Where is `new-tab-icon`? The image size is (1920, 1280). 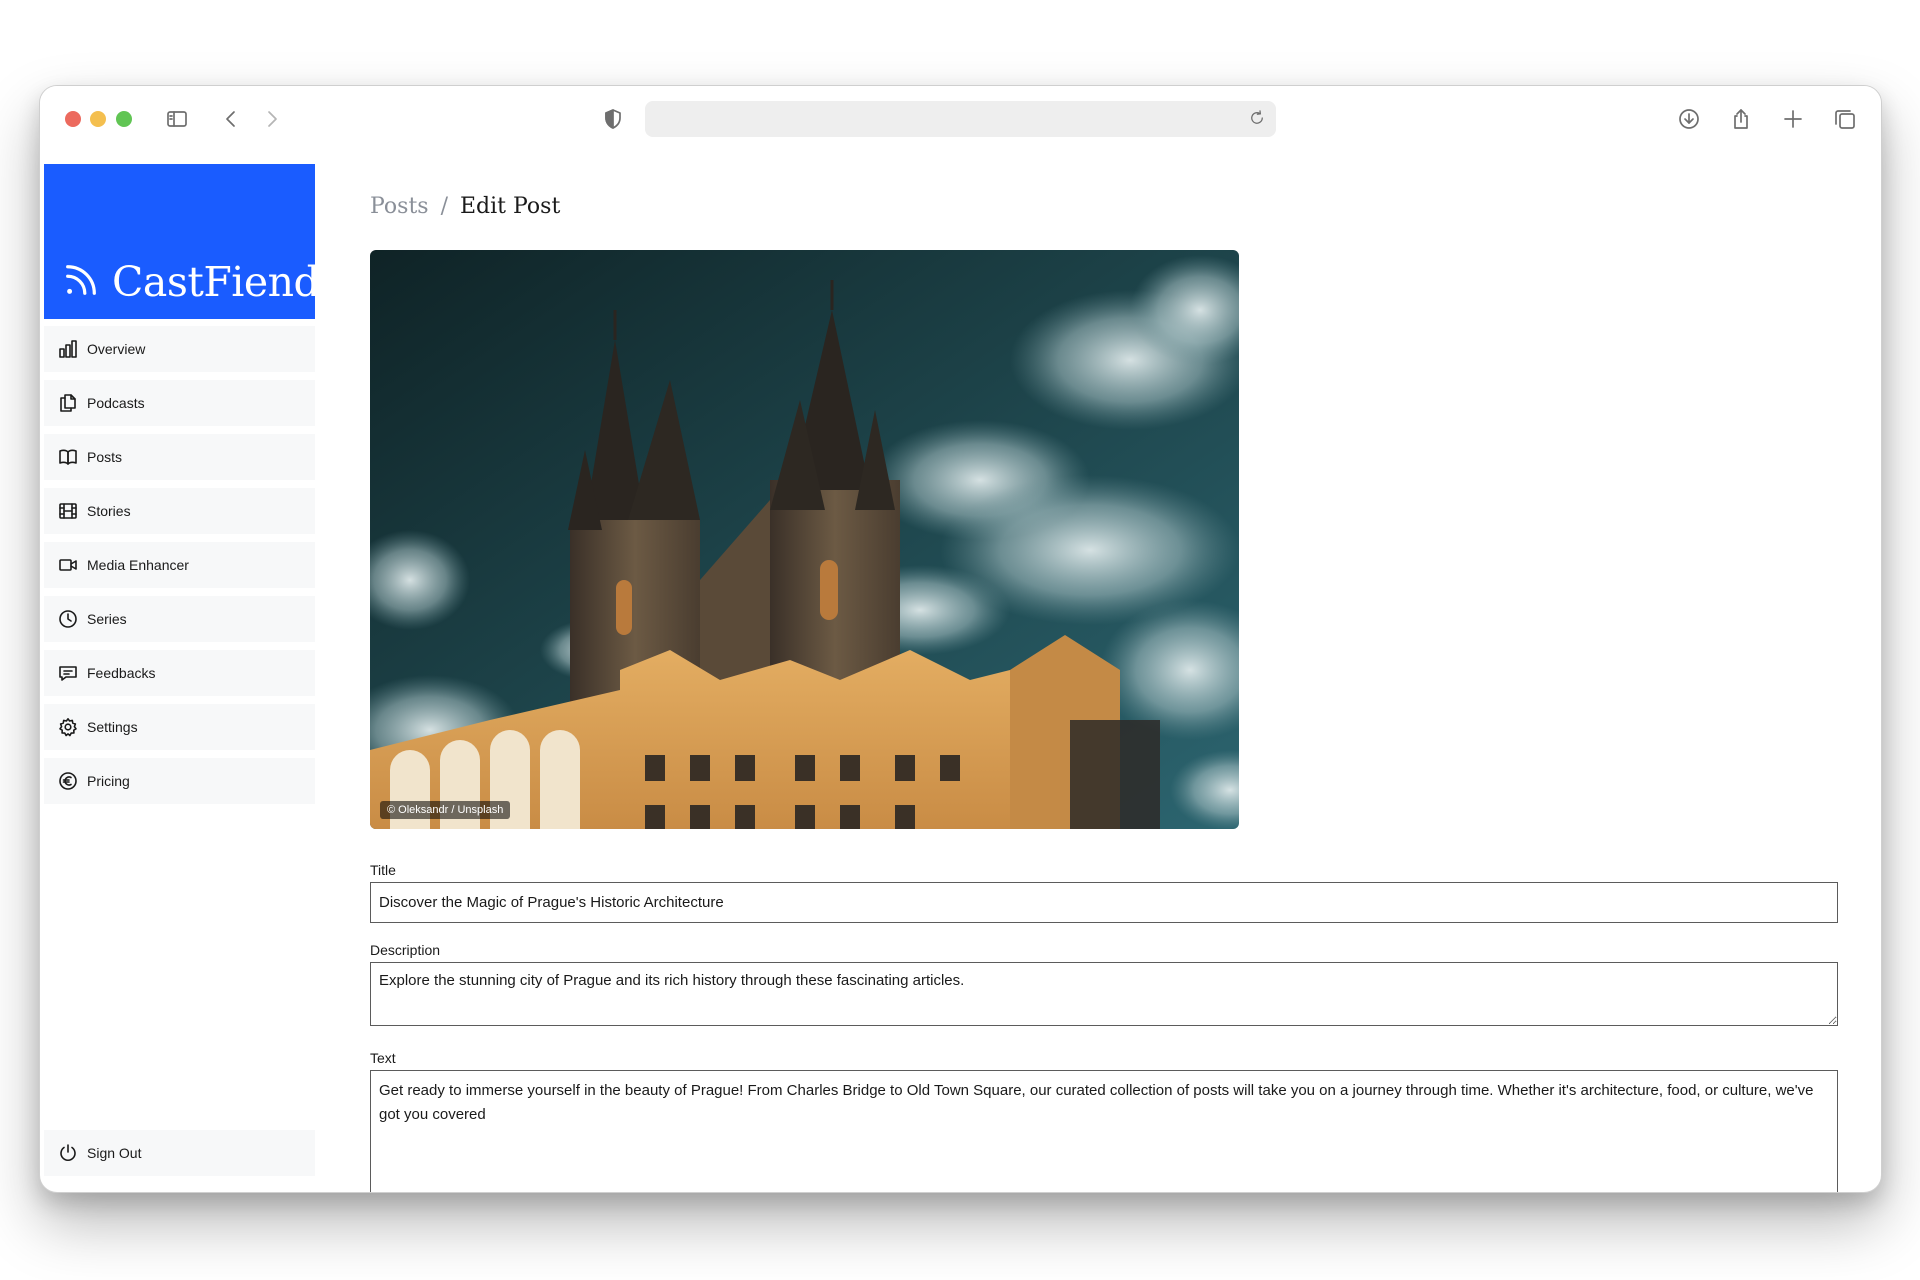
new-tab-icon is located at coordinates (1793, 119).